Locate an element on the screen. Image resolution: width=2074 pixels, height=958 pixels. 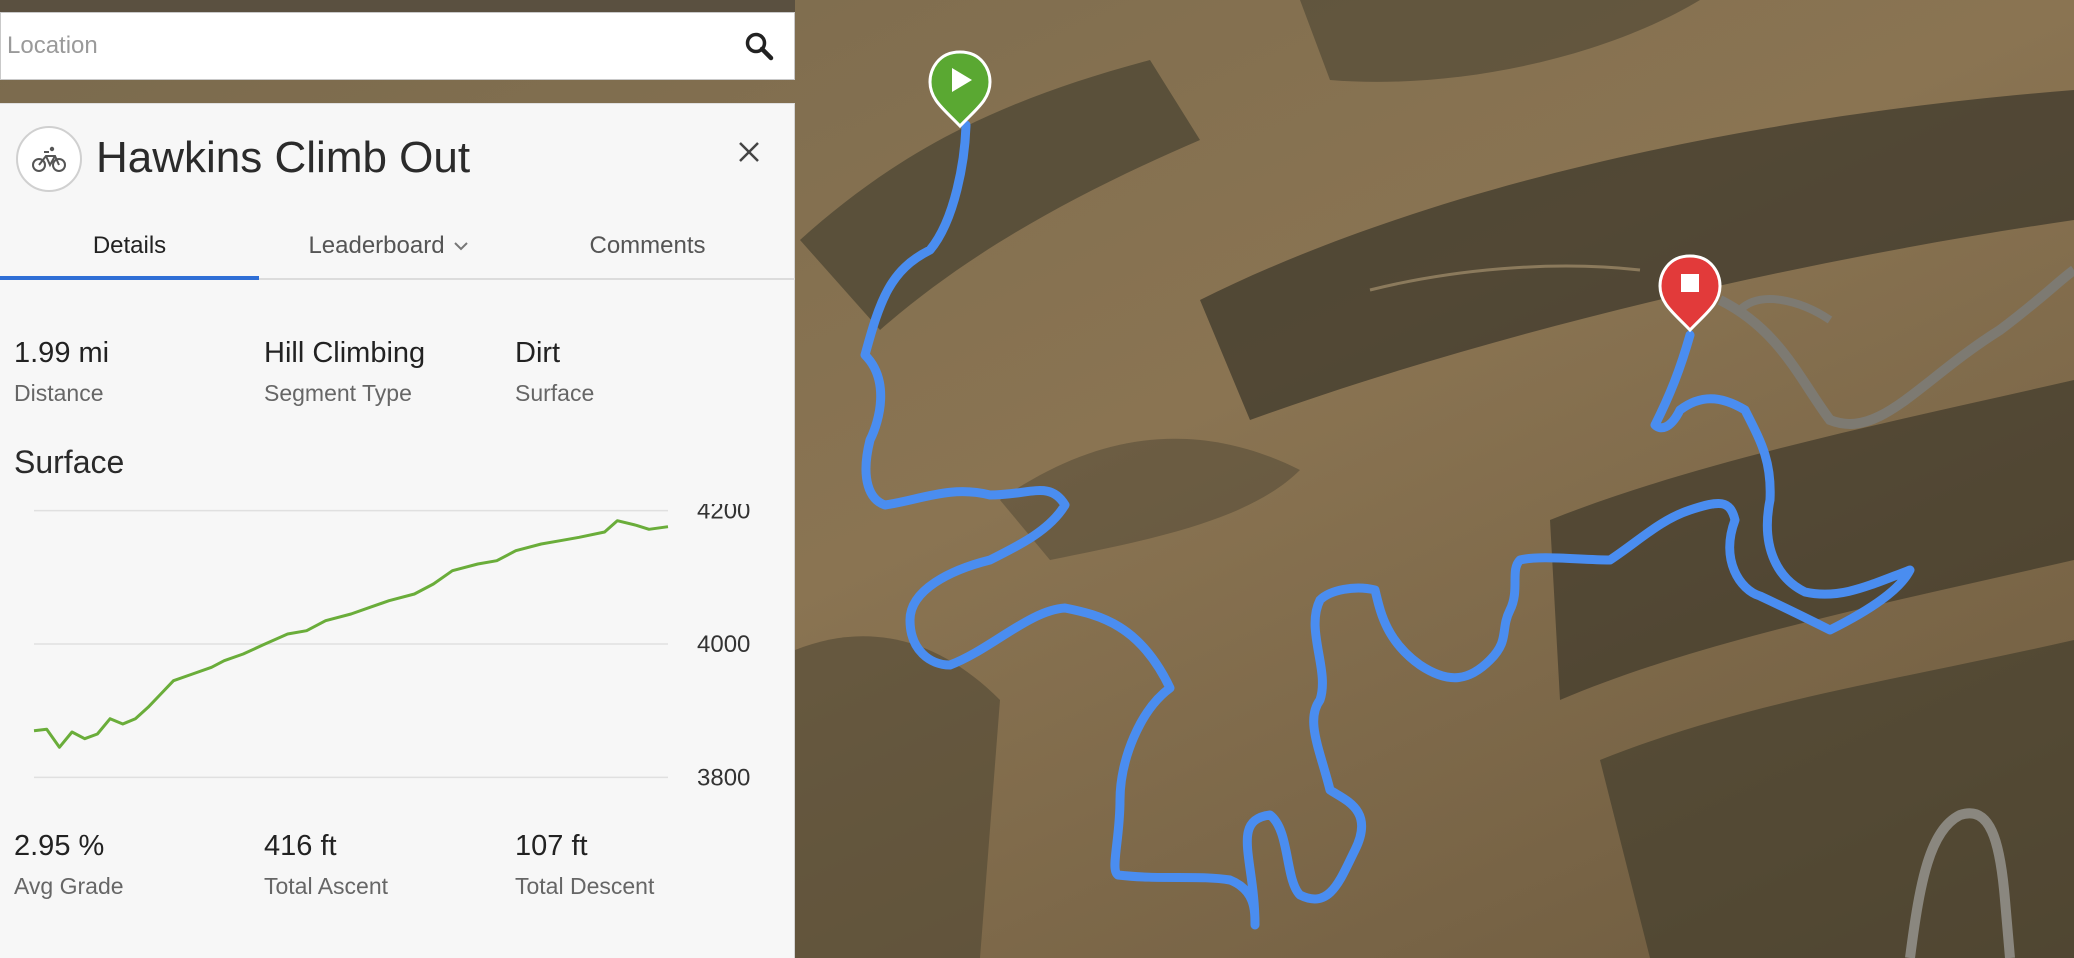
stat-surface: Dirt Surface is located at coordinates (554, 372).